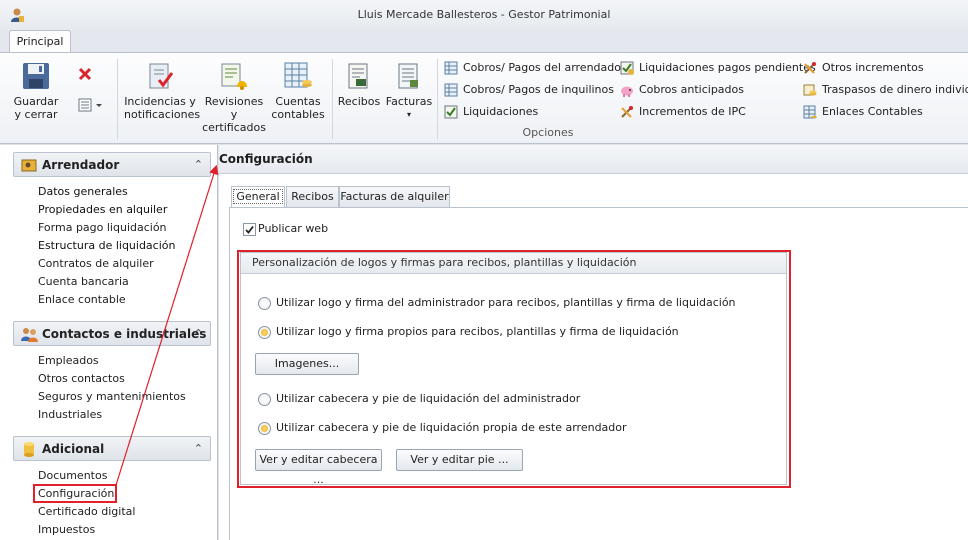  I want to click on sidebar-item-industriales: Industriales, so click(70, 415).